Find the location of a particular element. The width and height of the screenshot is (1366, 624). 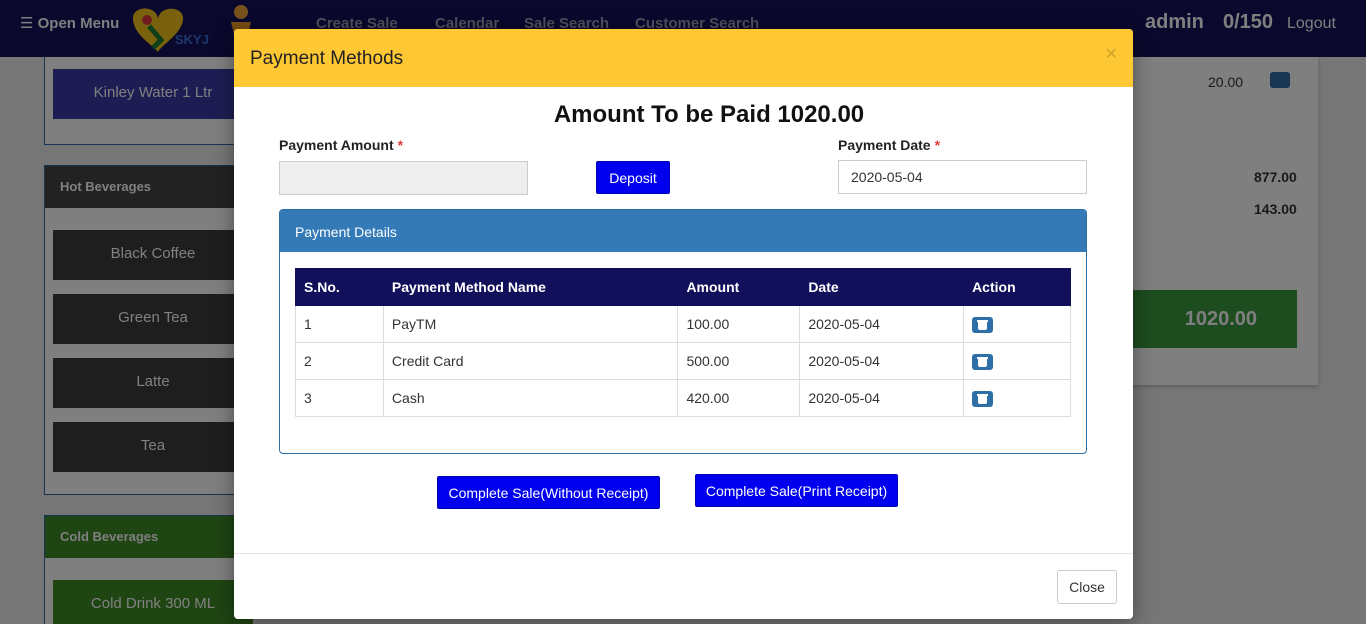

cell-method: Credit Card is located at coordinates (530, 361).